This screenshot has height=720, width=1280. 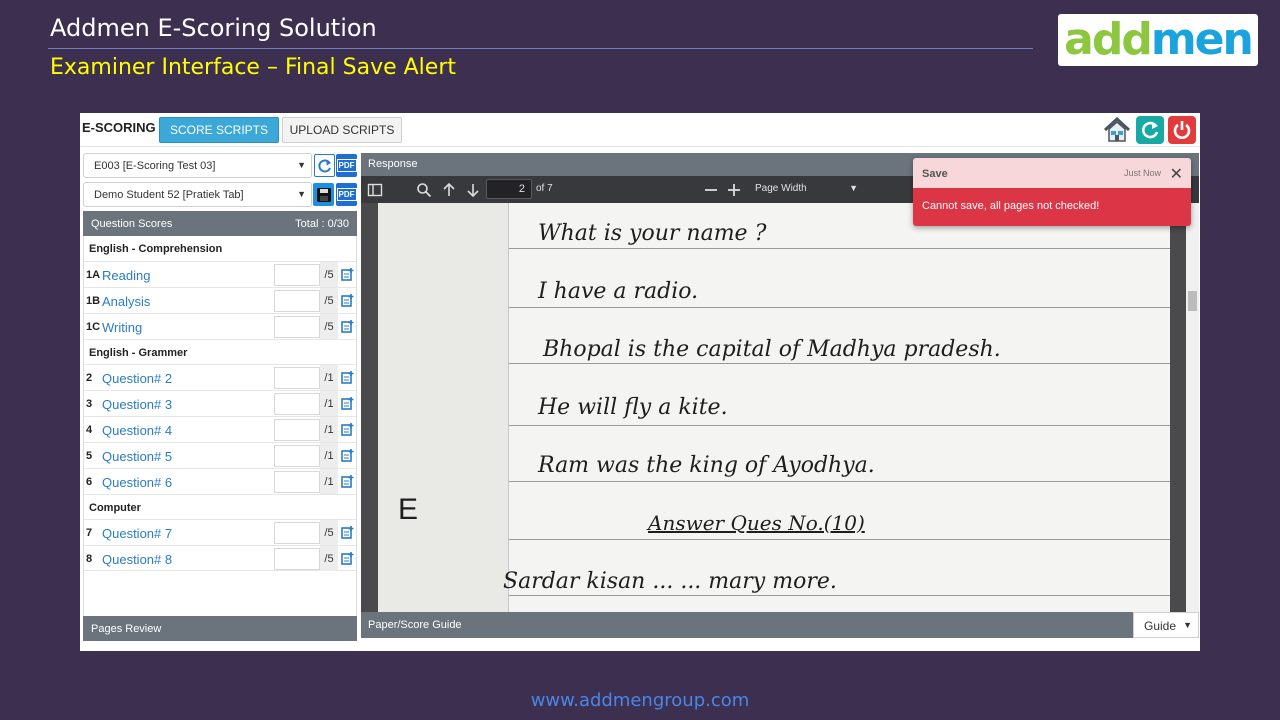 What do you see at coordinates (509, 189) in the screenshot?
I see `page-number-input: 2` at bounding box center [509, 189].